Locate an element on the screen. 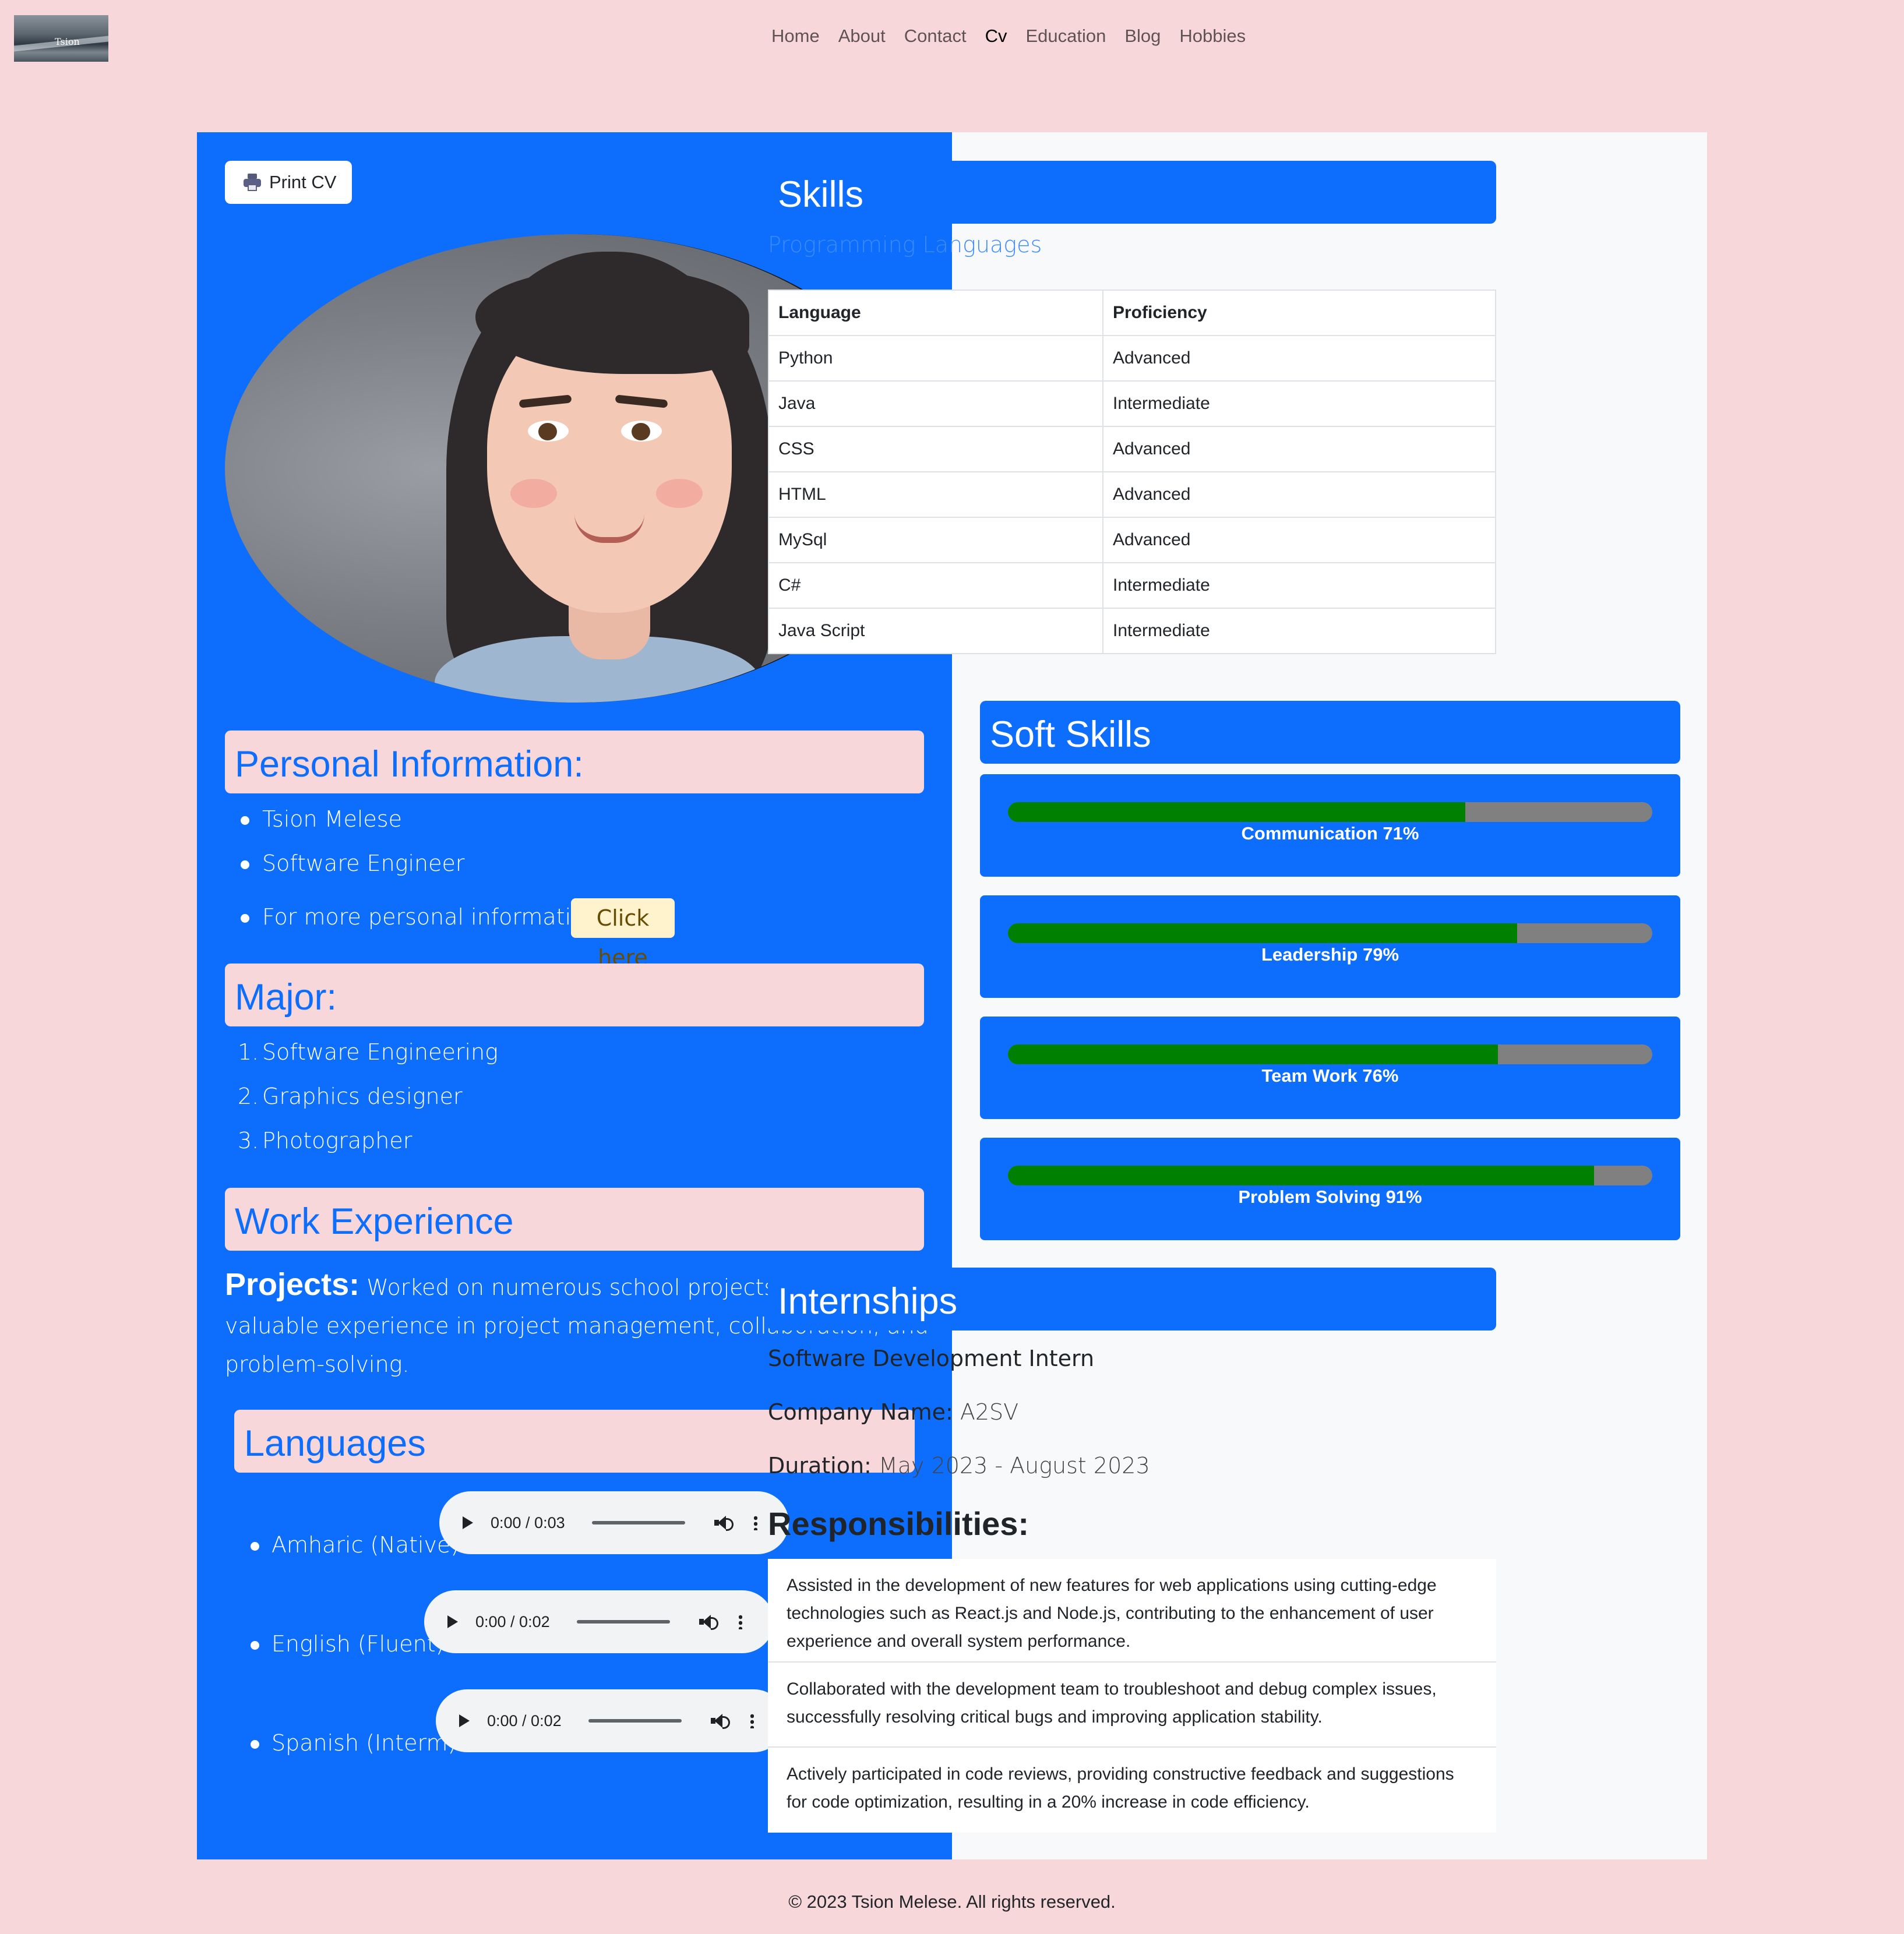 This screenshot has height=1934, width=1904. table-row: Python Advanced is located at coordinates (1132, 358).